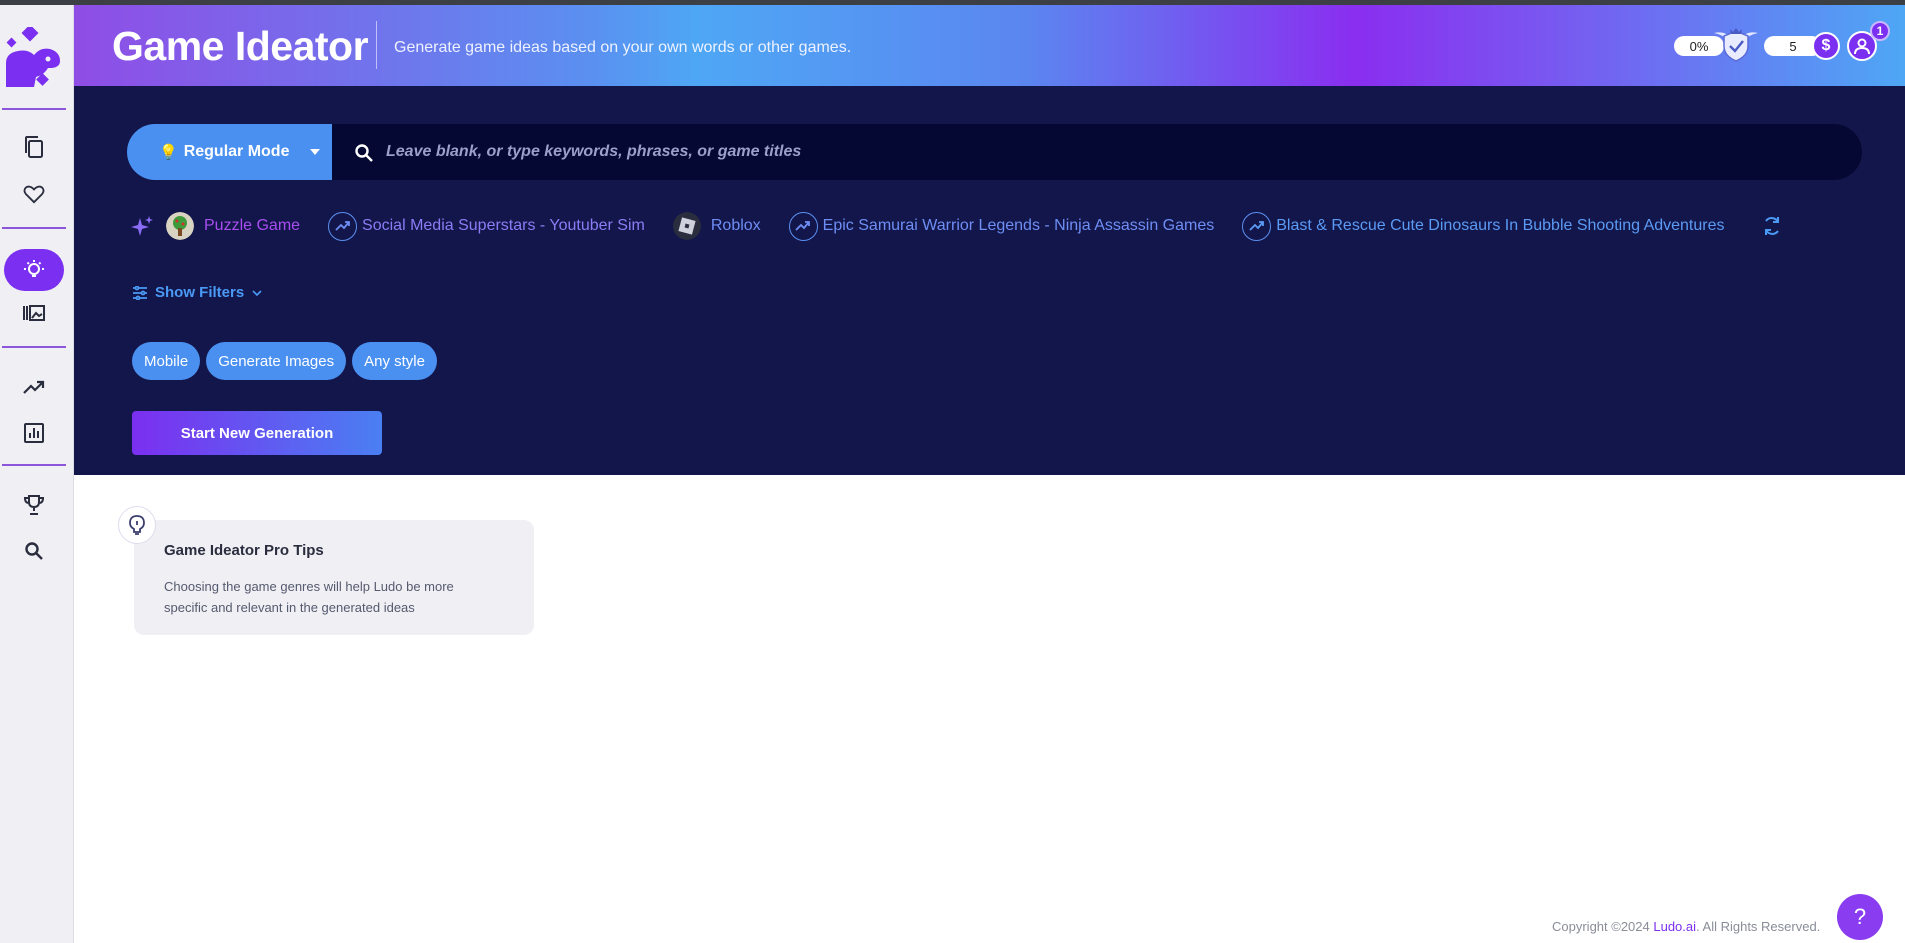  I want to click on ludo-logo-icon, so click(33, 58).